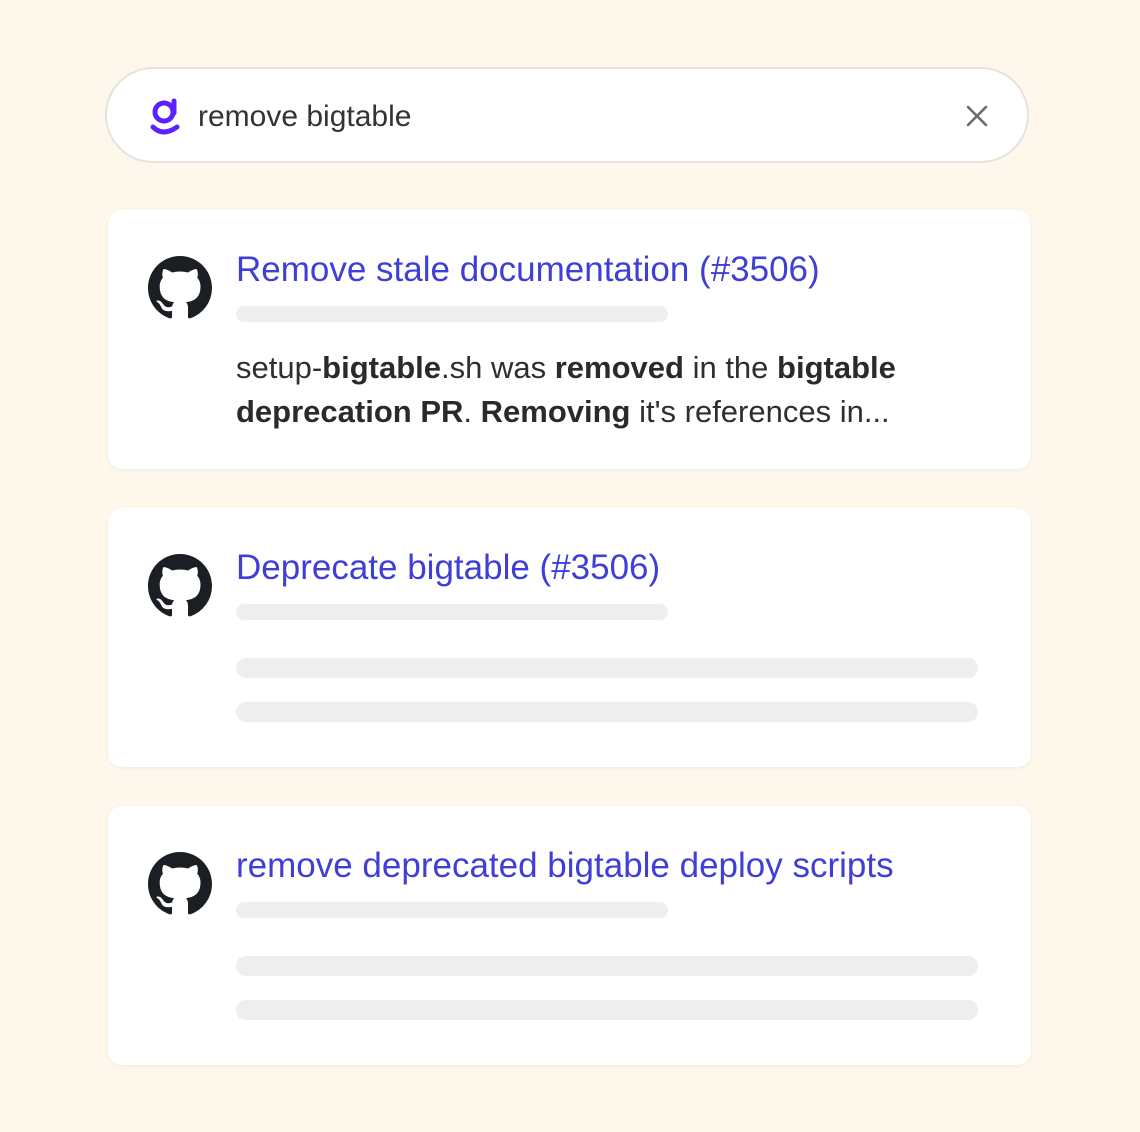 The image size is (1140, 1132). What do you see at coordinates (472, 411) in the screenshot?
I see `snippet-text: .` at bounding box center [472, 411].